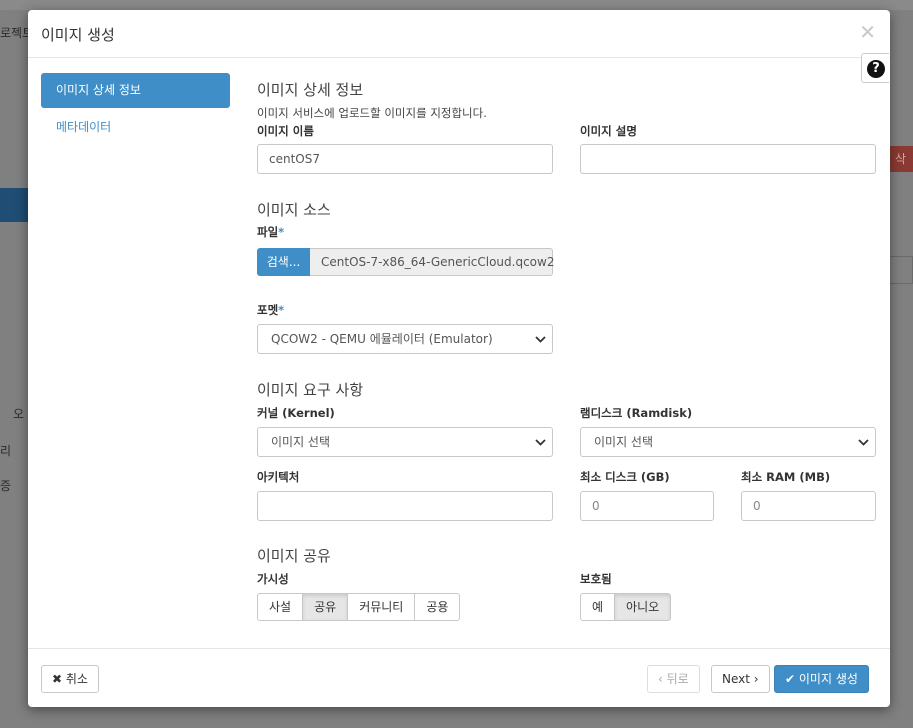 The image size is (913, 728). I want to click on close-icon: ✕, so click(867, 32).